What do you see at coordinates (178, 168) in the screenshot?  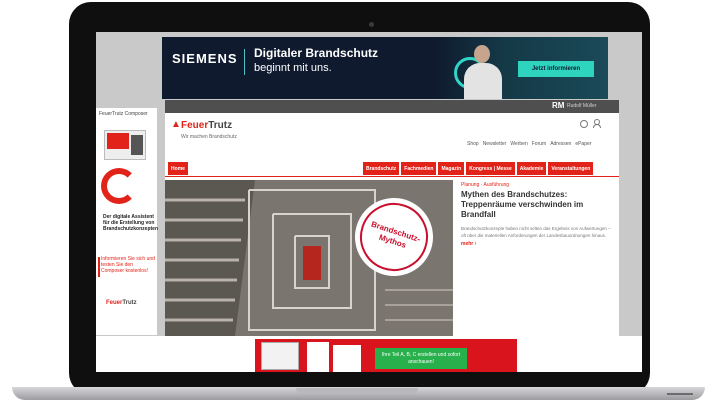 I see `nav-home: Home` at bounding box center [178, 168].